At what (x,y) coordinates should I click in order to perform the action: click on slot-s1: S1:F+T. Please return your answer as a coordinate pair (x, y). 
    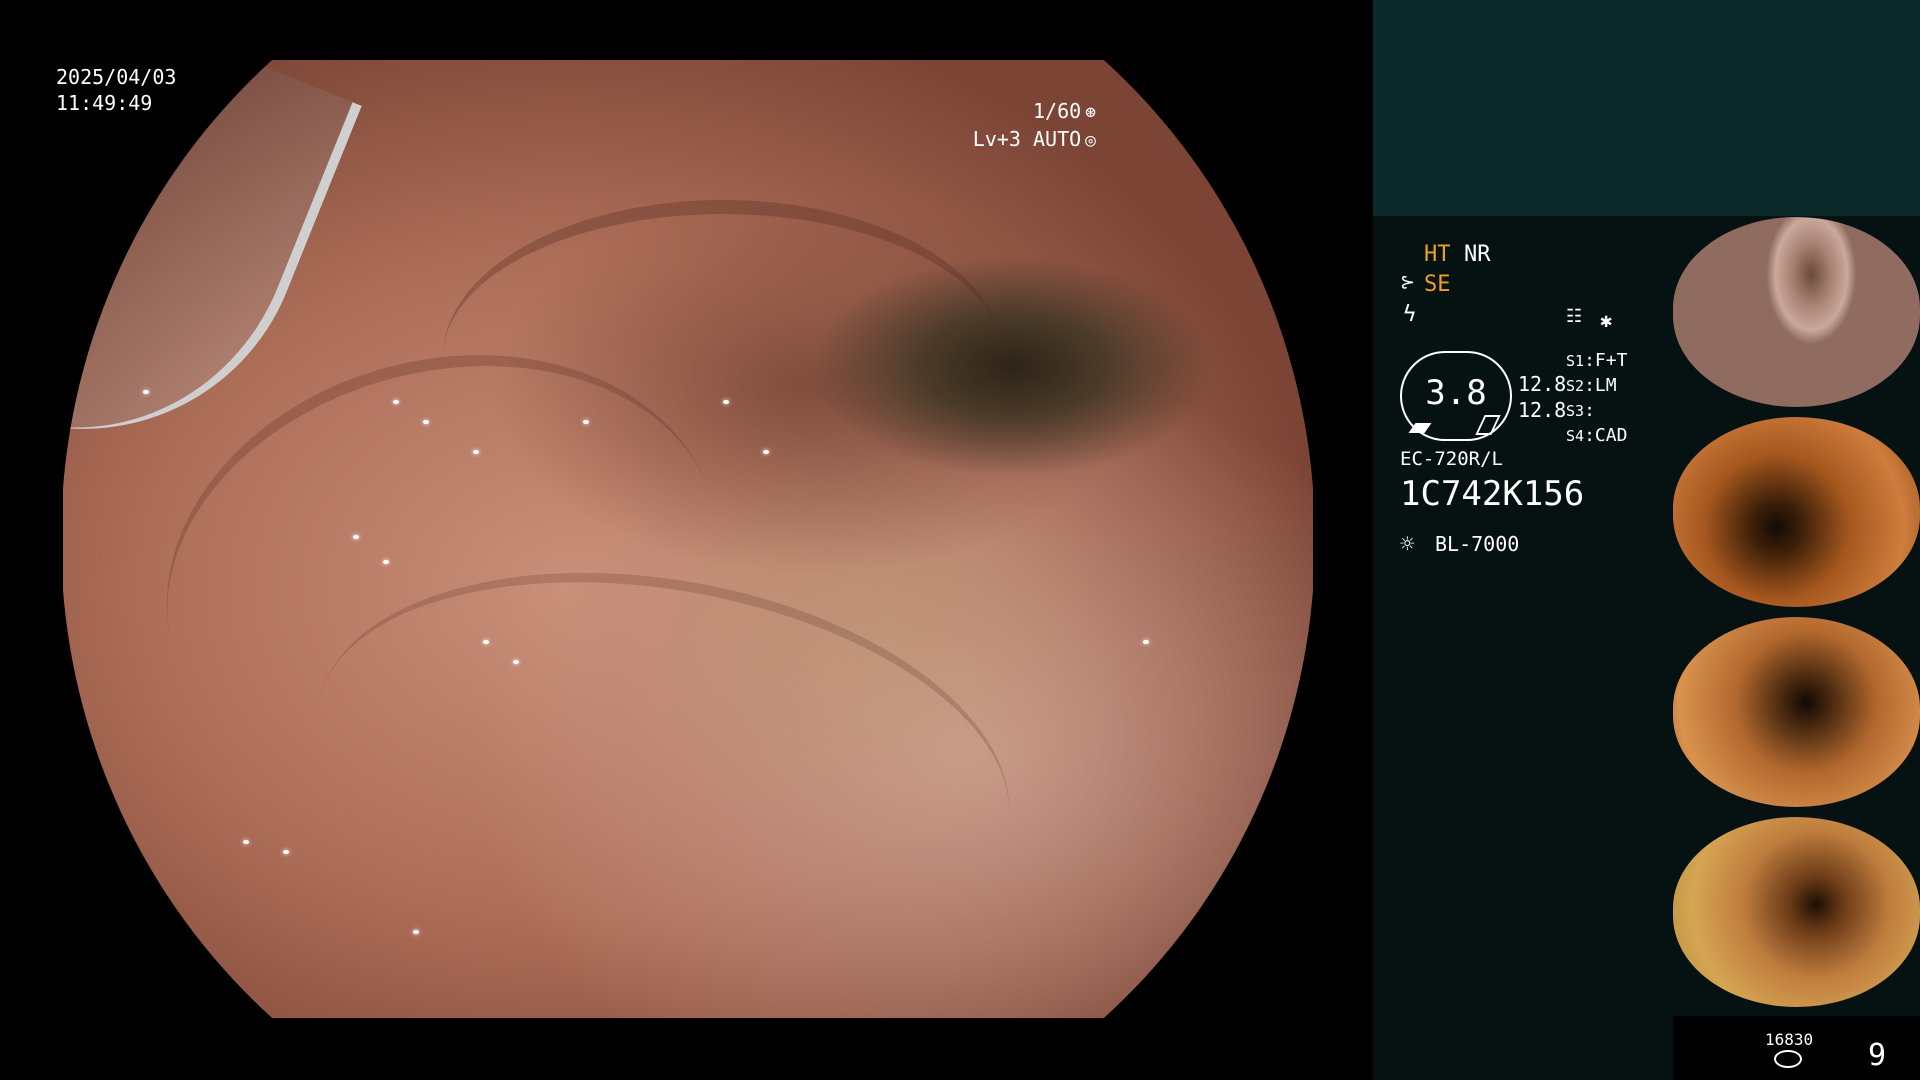
    Looking at the image, I should click on (1597, 360).